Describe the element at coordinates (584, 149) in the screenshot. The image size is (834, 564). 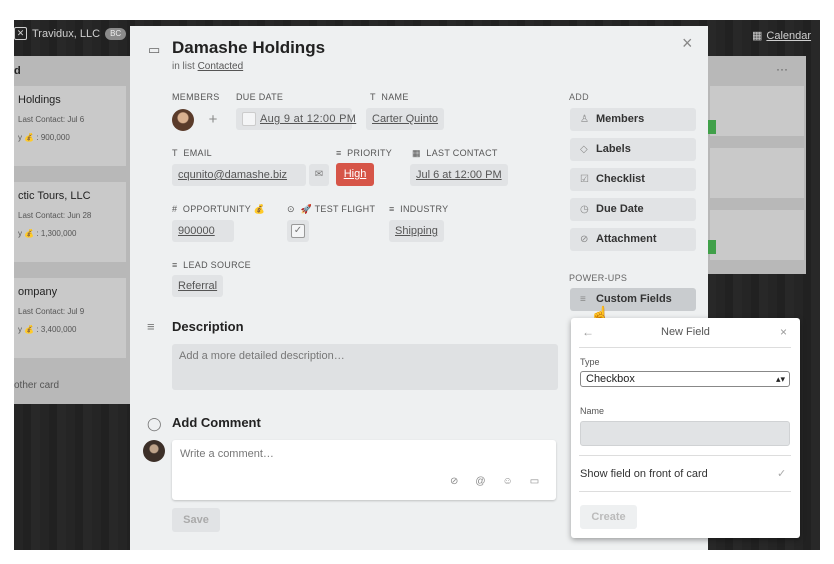
I see `tag-icon: ◇` at that location.